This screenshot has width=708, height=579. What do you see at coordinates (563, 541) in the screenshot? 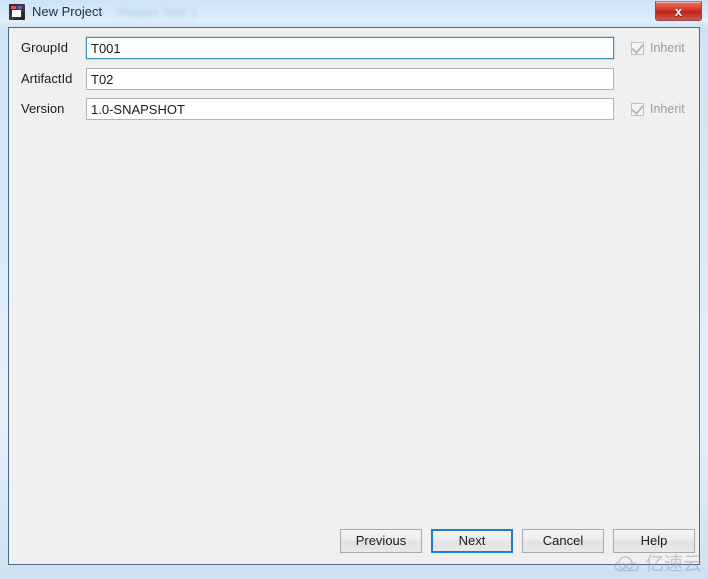
I see `cancel-button: Cancel` at bounding box center [563, 541].